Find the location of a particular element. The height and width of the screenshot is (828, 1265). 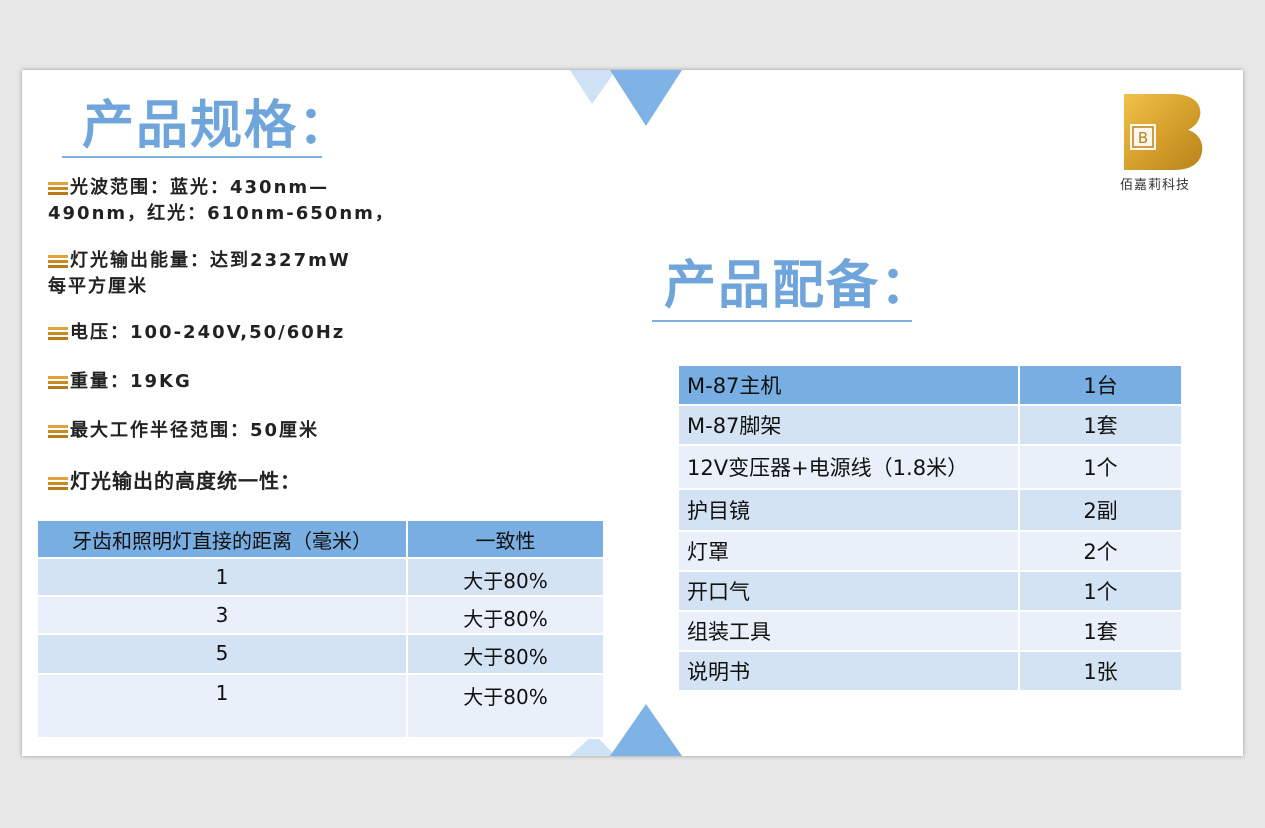

distance-cell: 5 is located at coordinates (222, 654).